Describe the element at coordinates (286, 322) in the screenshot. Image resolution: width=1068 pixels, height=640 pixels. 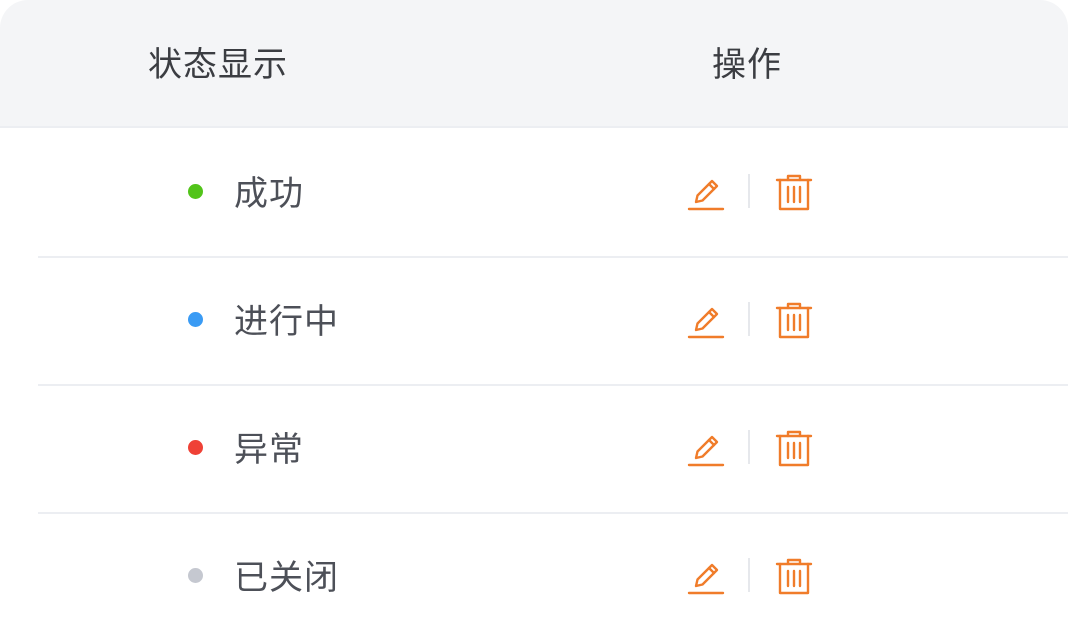
I see `status-label: 进行中` at that location.